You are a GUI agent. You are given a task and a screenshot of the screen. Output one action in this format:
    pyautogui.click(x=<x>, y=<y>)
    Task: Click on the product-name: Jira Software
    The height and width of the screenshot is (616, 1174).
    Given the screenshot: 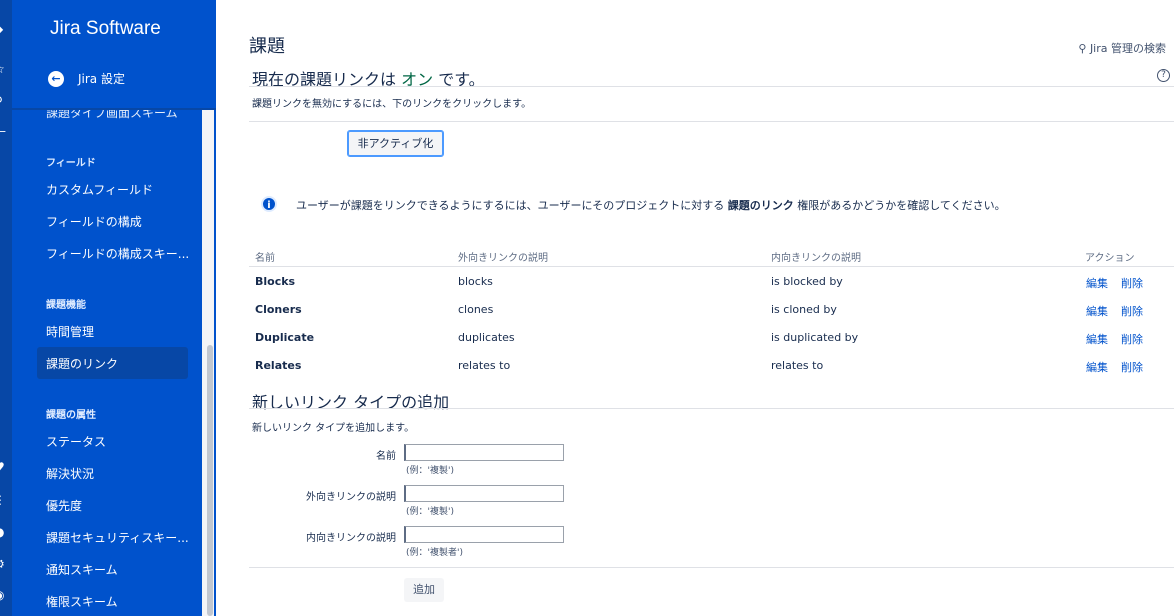 What is the action you would take?
    pyautogui.click(x=105, y=29)
    